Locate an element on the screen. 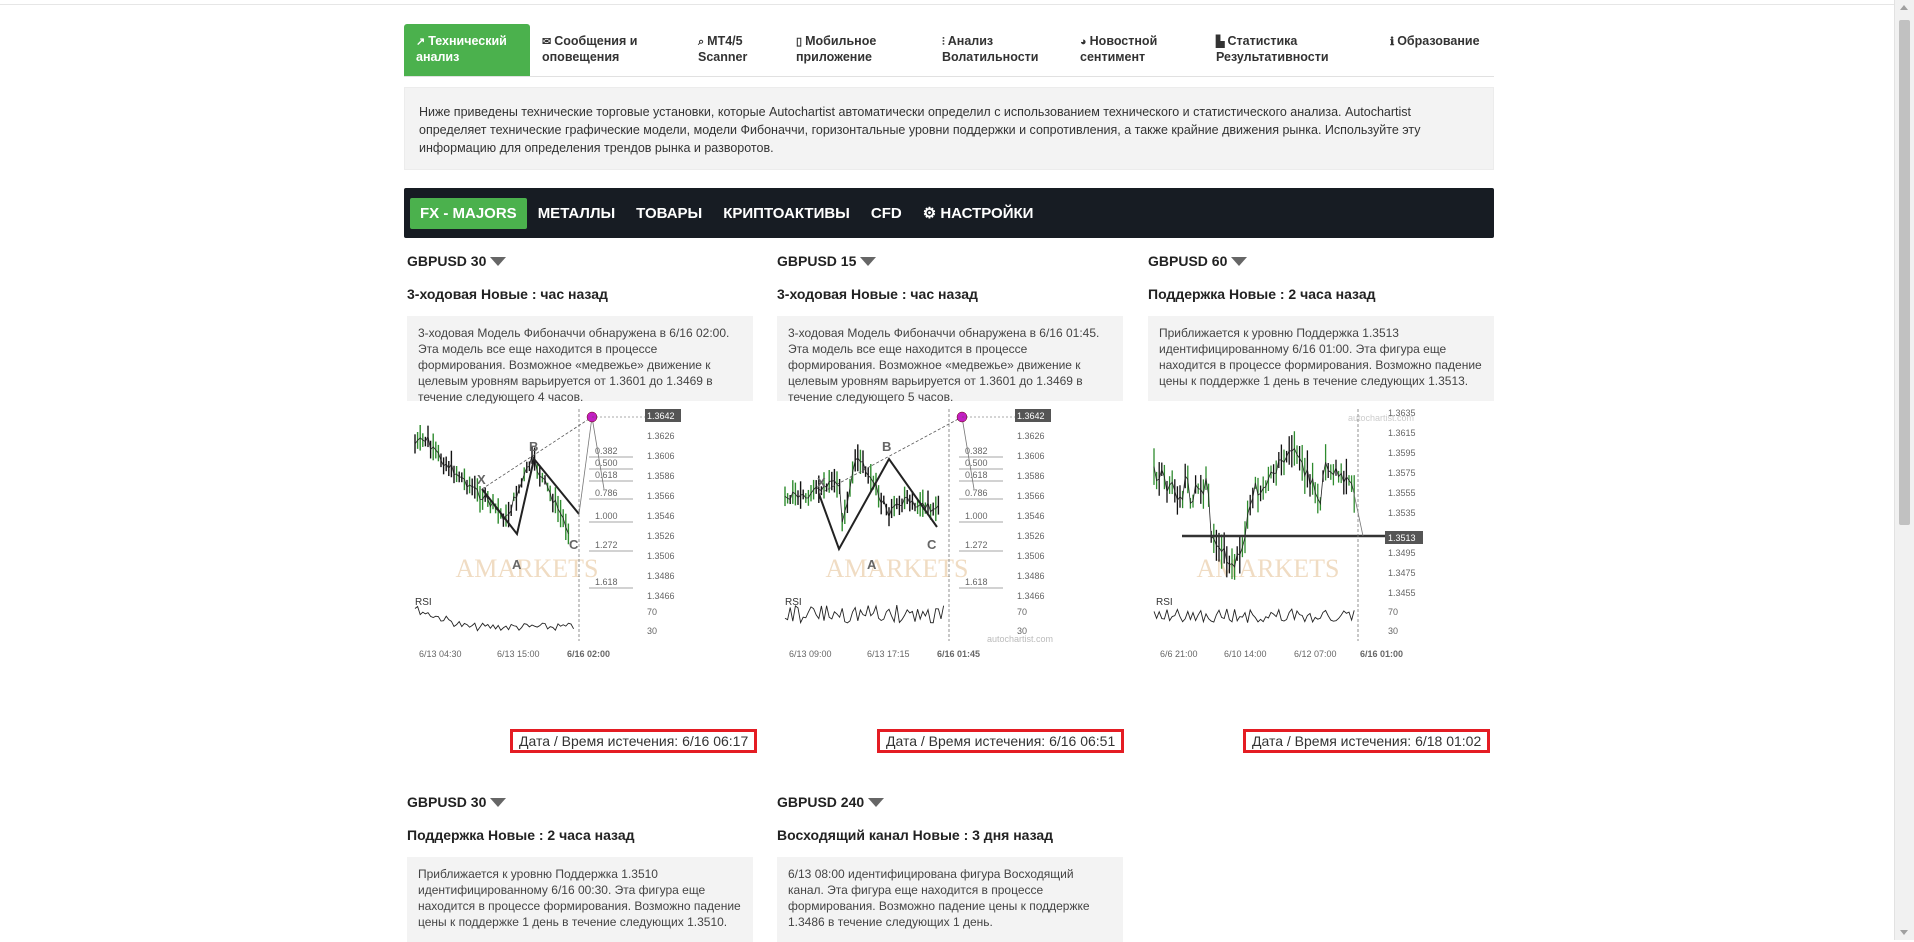  tab-label: Сообщения и оповещения is located at coordinates (590, 49).